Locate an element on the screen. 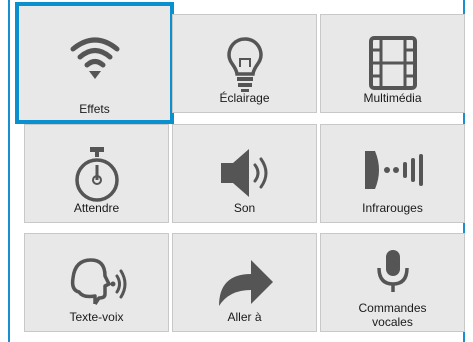 This screenshot has width=473, height=342. tile-eclairage: Éclairage is located at coordinates (244, 63).